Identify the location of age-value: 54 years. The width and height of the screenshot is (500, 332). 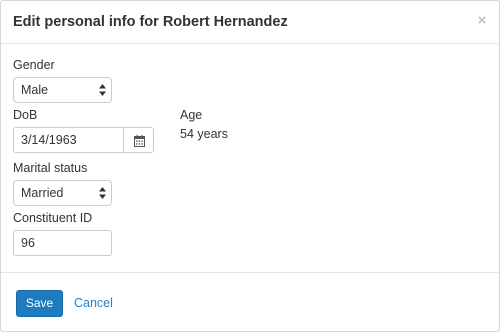
(204, 134).